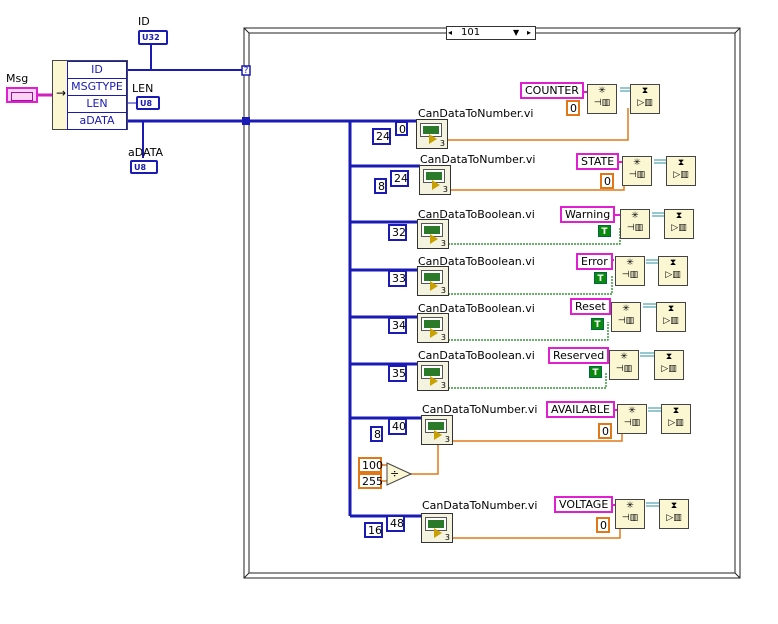 Image resolution: width=778 pixels, height=624 pixels. I want to click on tag-const-available: AVAILABLE, so click(580, 409).